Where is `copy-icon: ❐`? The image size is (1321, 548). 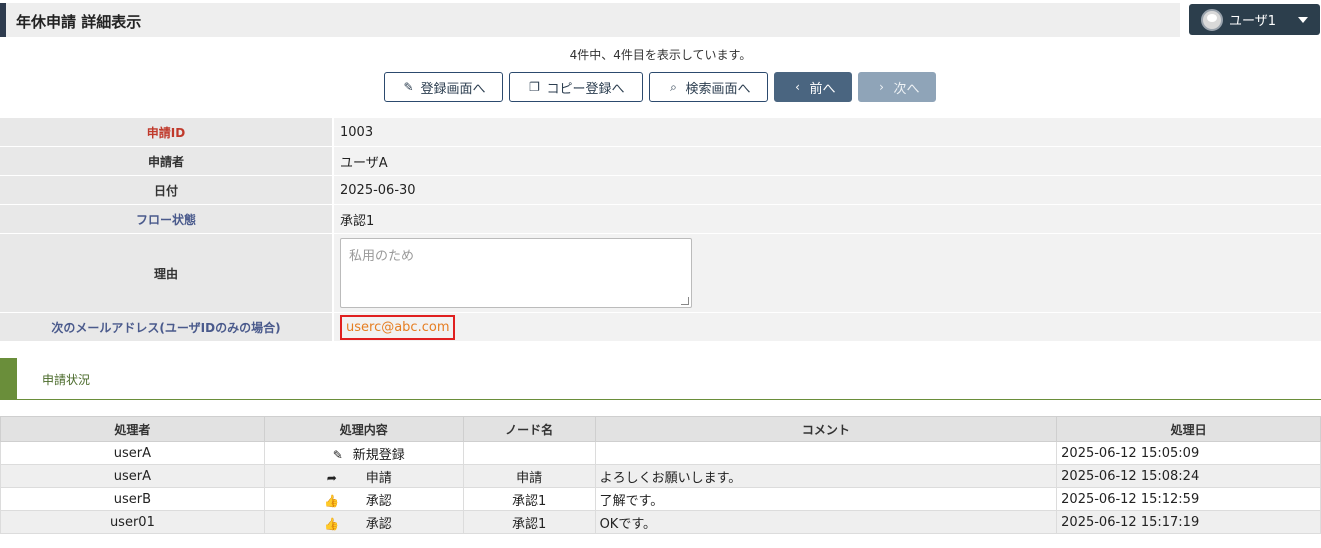 copy-icon: ❐ is located at coordinates (534, 87).